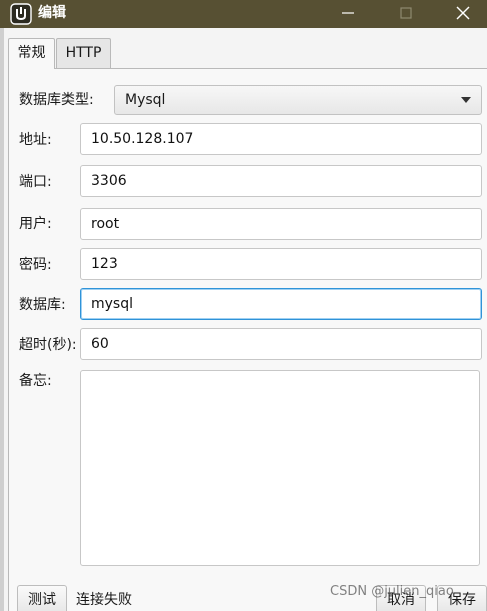  I want to click on tab-http: HTTP, so click(83, 53).